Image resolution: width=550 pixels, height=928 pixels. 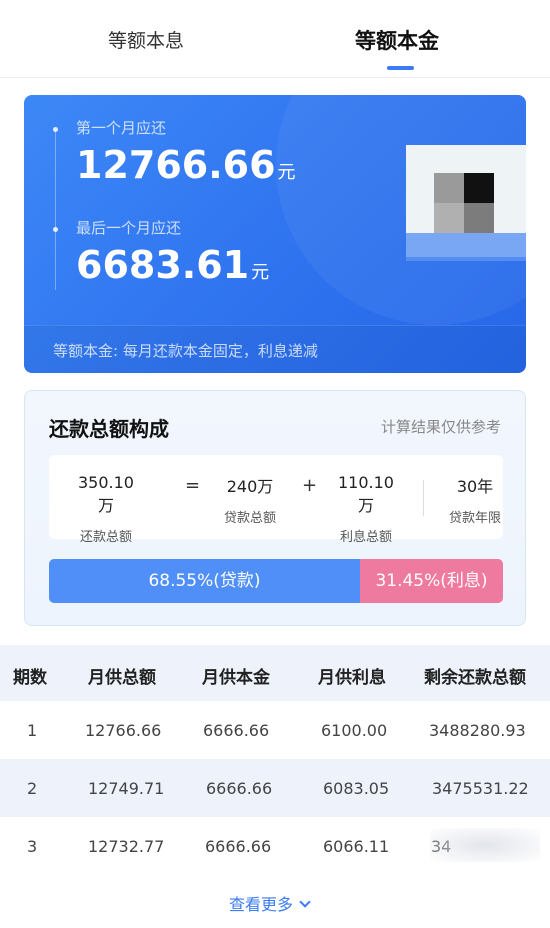 What do you see at coordinates (109, 429) in the screenshot?
I see `composition-title: 还款总额构成` at bounding box center [109, 429].